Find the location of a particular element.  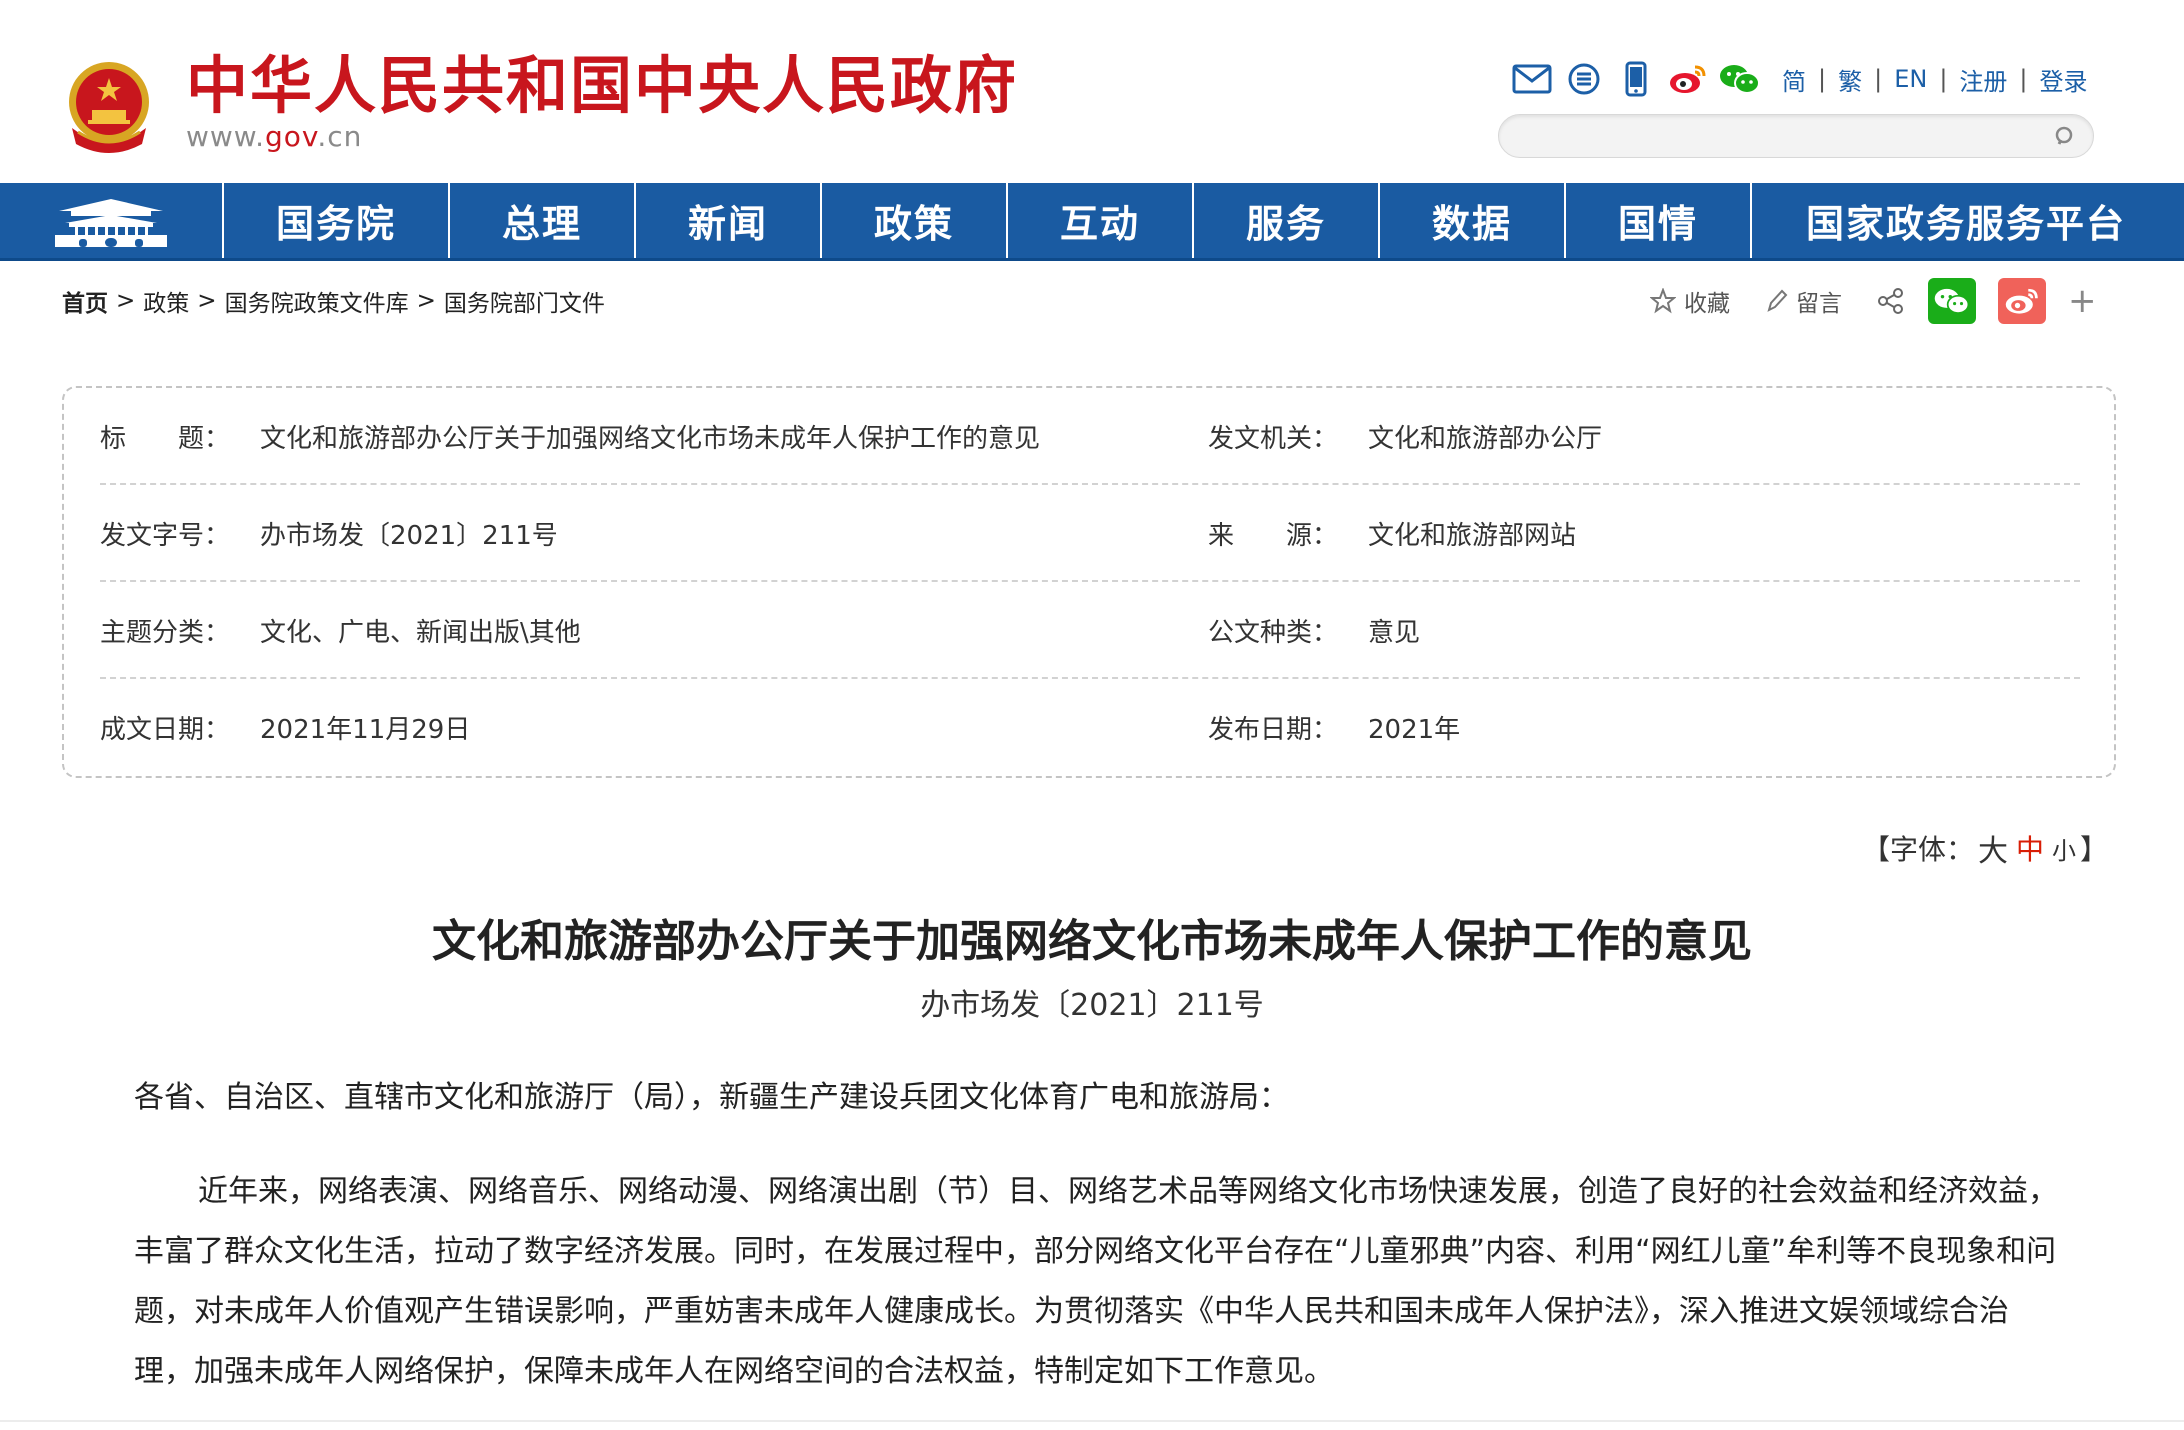

favorite-label: 收藏 is located at coordinates (1707, 304).